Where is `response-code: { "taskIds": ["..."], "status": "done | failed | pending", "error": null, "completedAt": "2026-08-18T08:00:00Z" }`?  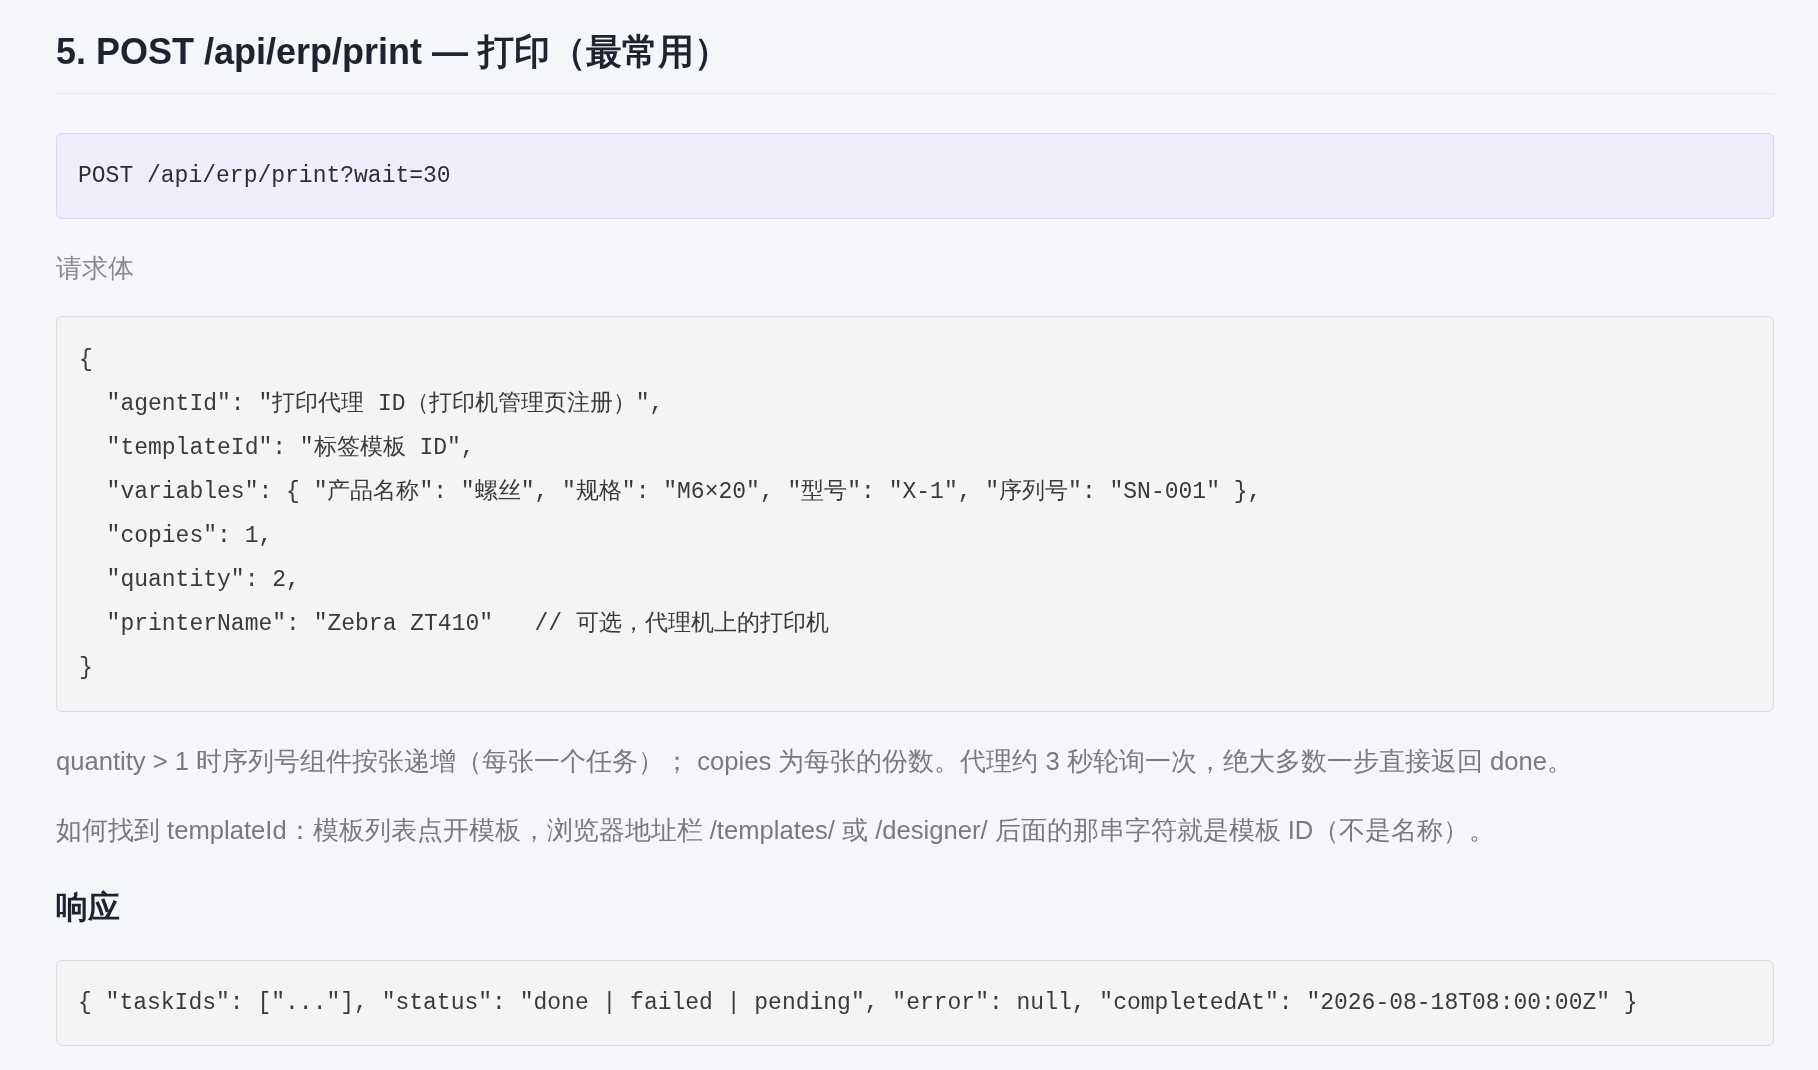 response-code: { "taskIds": ["..."], "status": "done | failed | pending", "error": null, "completedAt": "2026-08-18T08:00:00Z" } is located at coordinates (915, 1003).